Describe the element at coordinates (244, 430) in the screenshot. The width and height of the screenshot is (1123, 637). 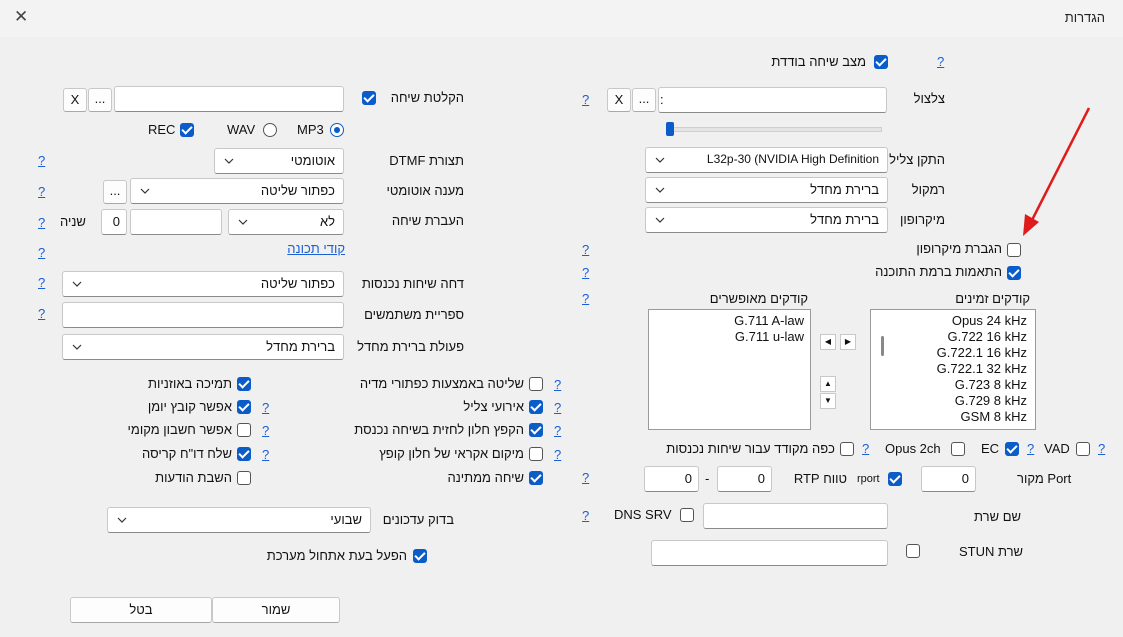
I see `local-account-checkbox` at that location.